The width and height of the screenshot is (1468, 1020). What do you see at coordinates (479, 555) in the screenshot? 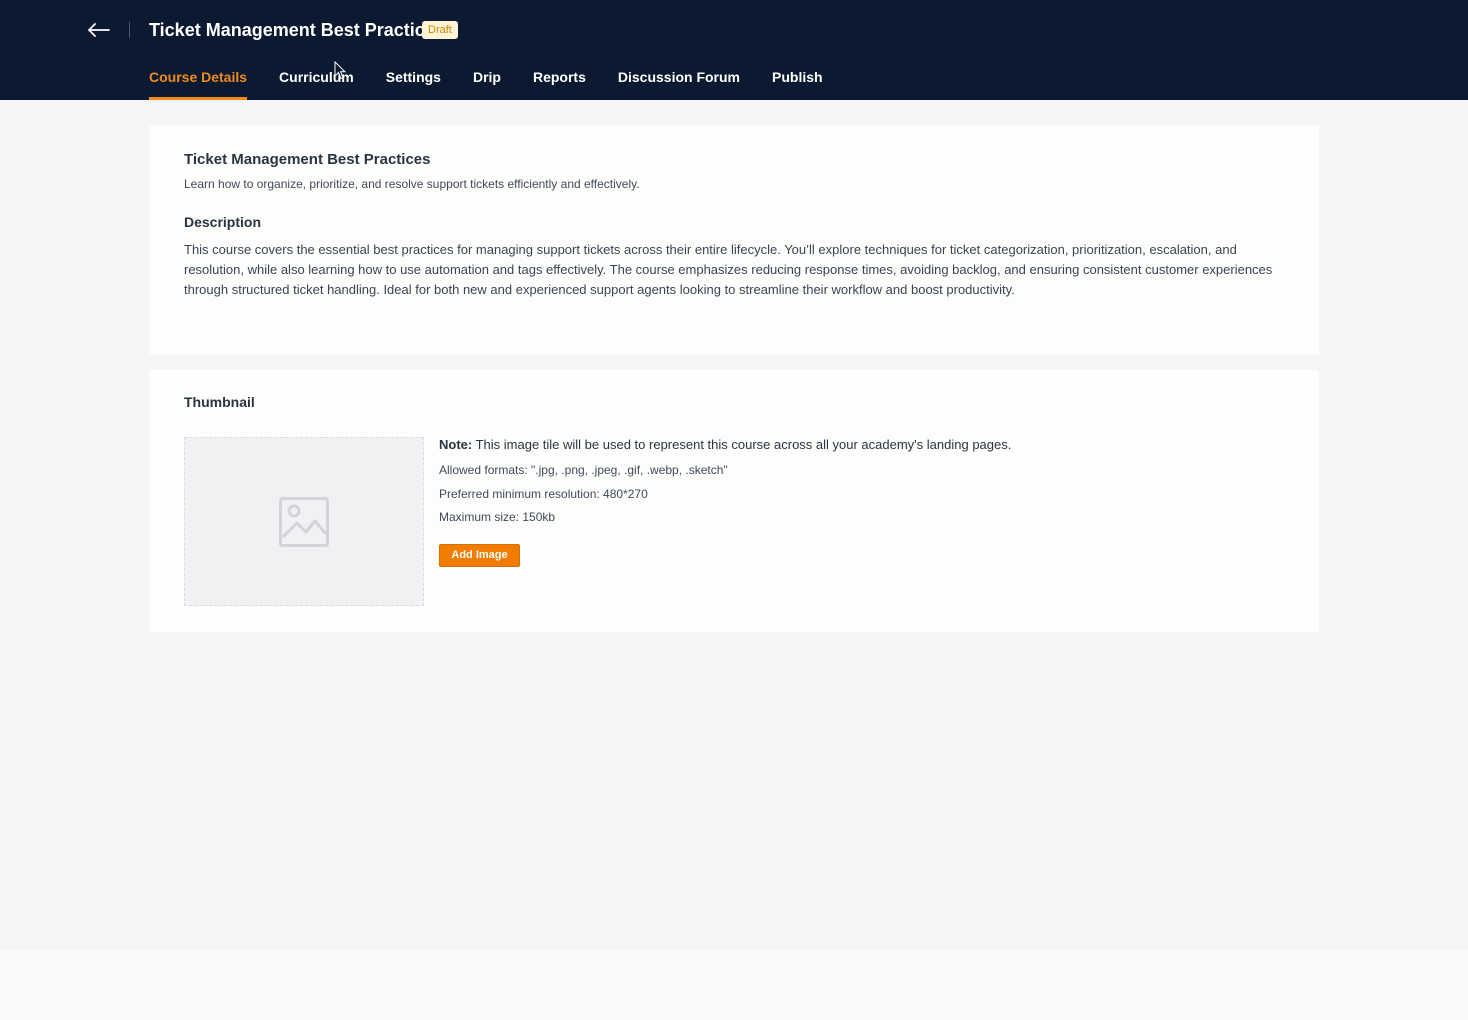
I see `add-image-button: Add Image` at bounding box center [479, 555].